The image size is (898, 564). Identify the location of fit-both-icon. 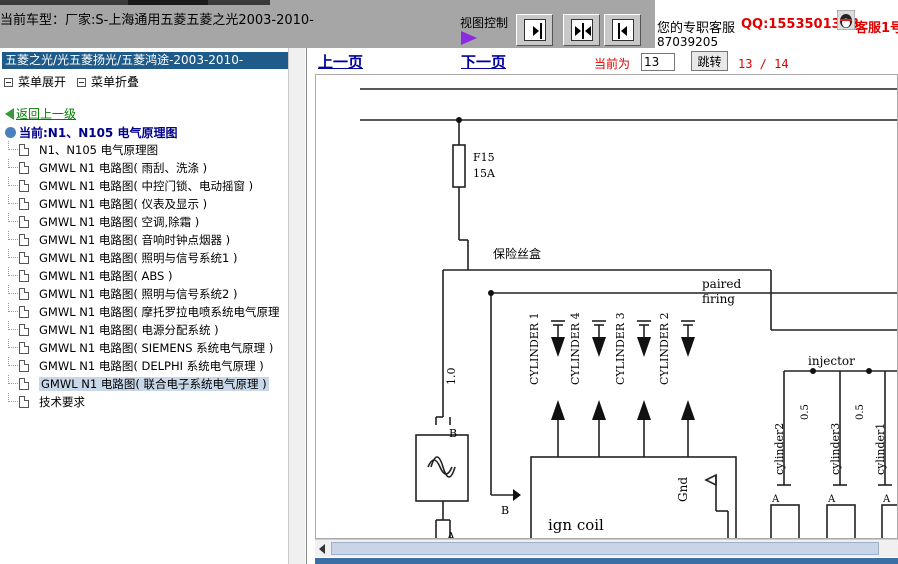
(581, 30).